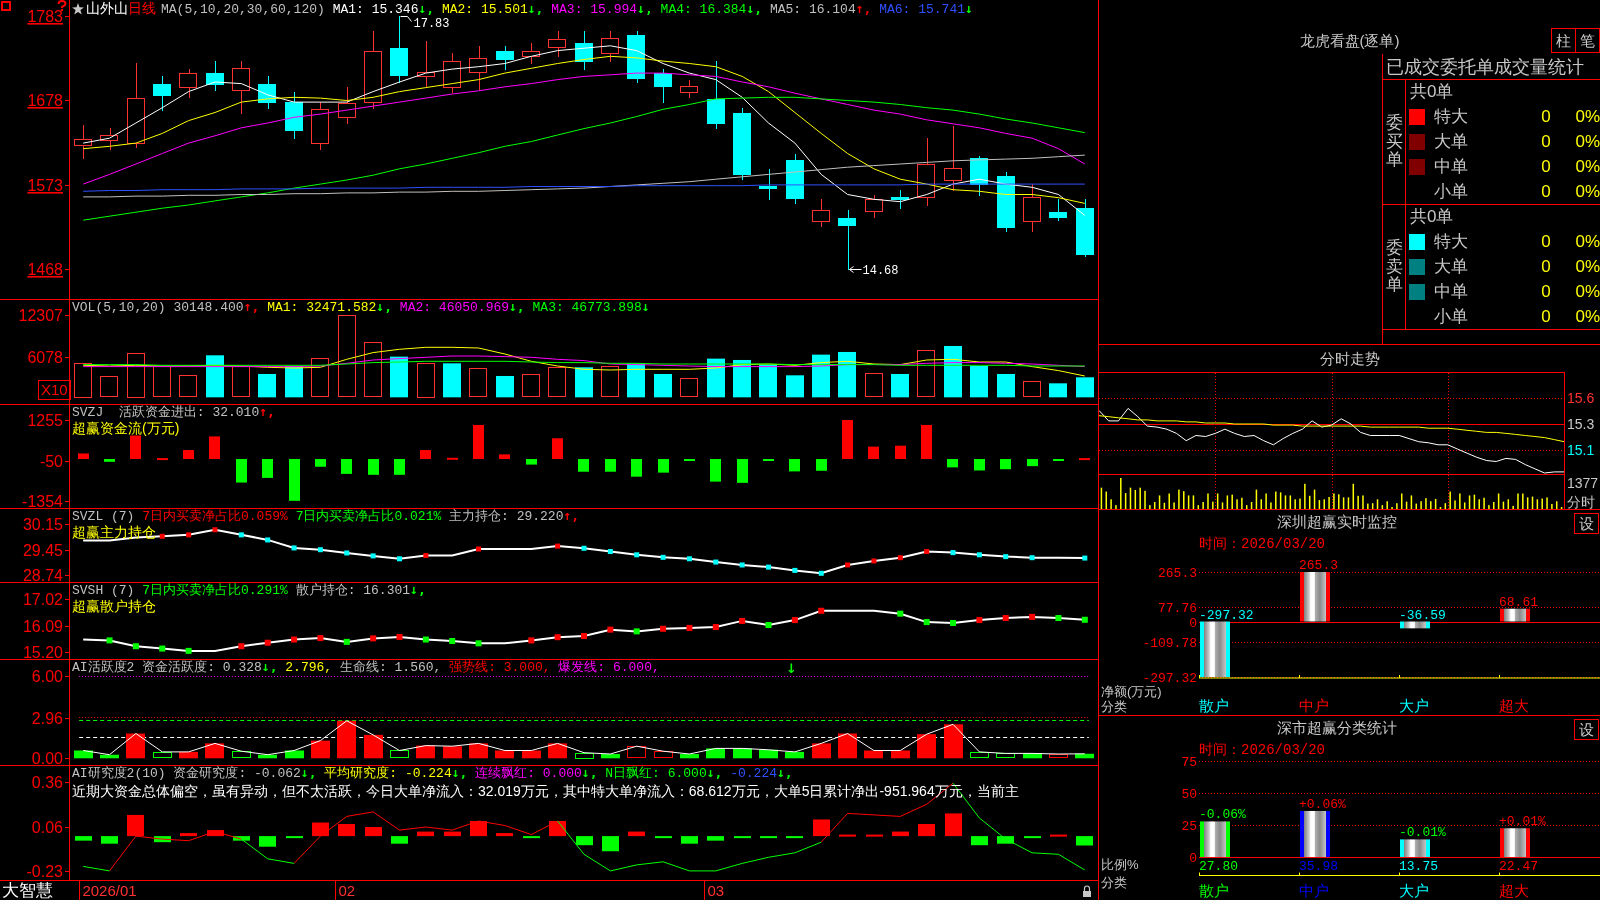 Image resolution: width=1600 pixels, height=900 pixels. I want to click on order-share: 0%, so click(1587, 316).